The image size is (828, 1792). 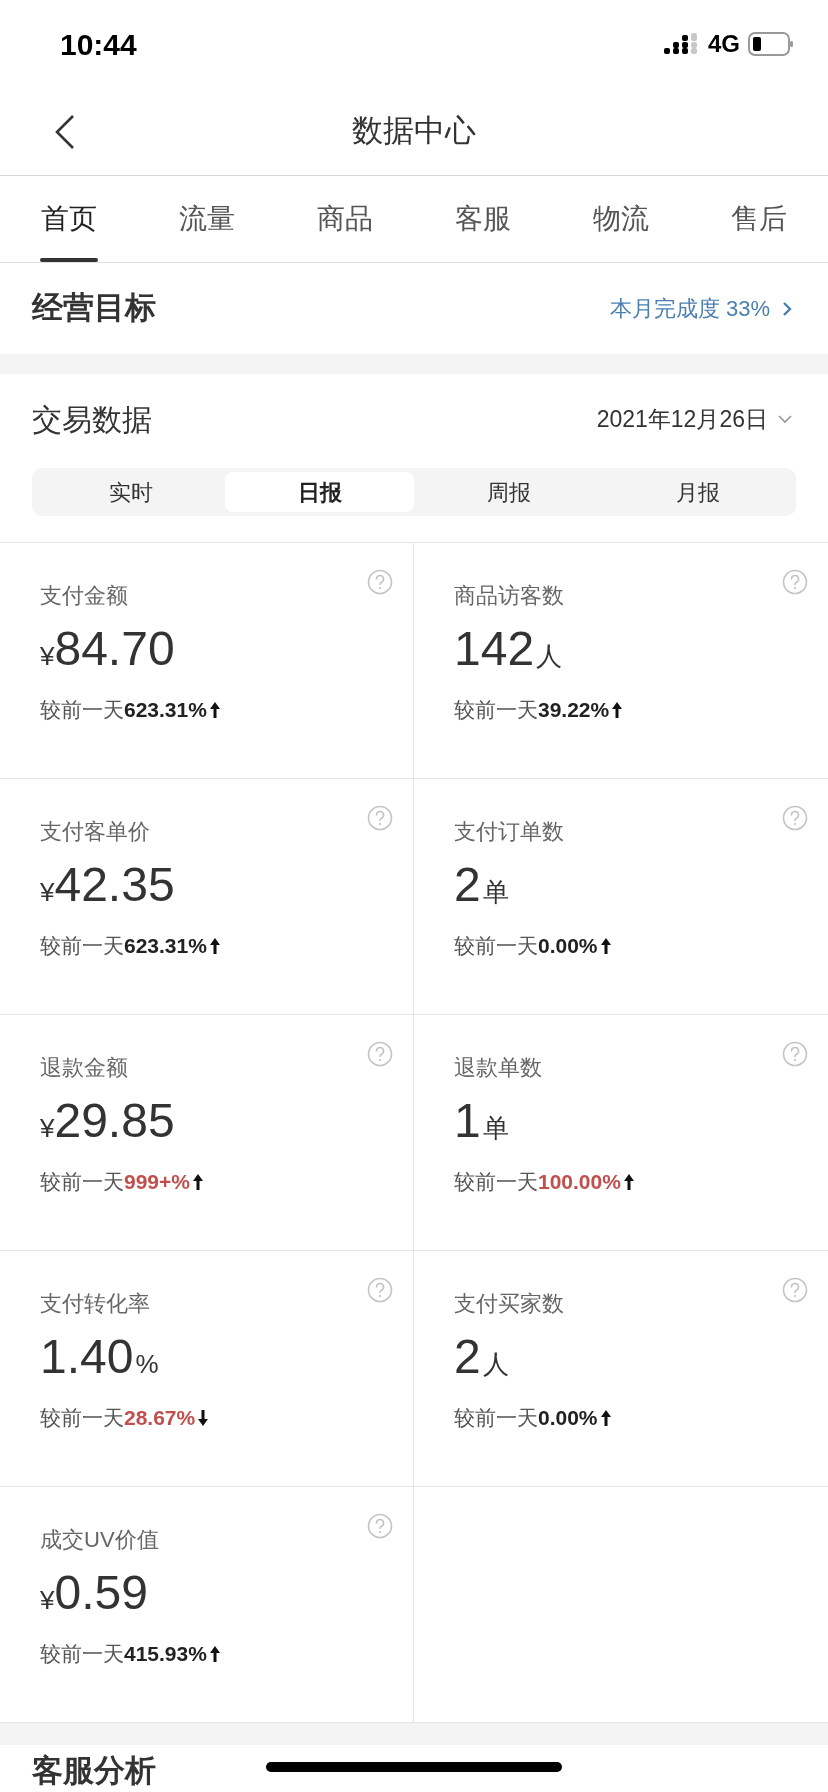 I want to click on section-title: 客服分析, so click(x=94, y=1771).